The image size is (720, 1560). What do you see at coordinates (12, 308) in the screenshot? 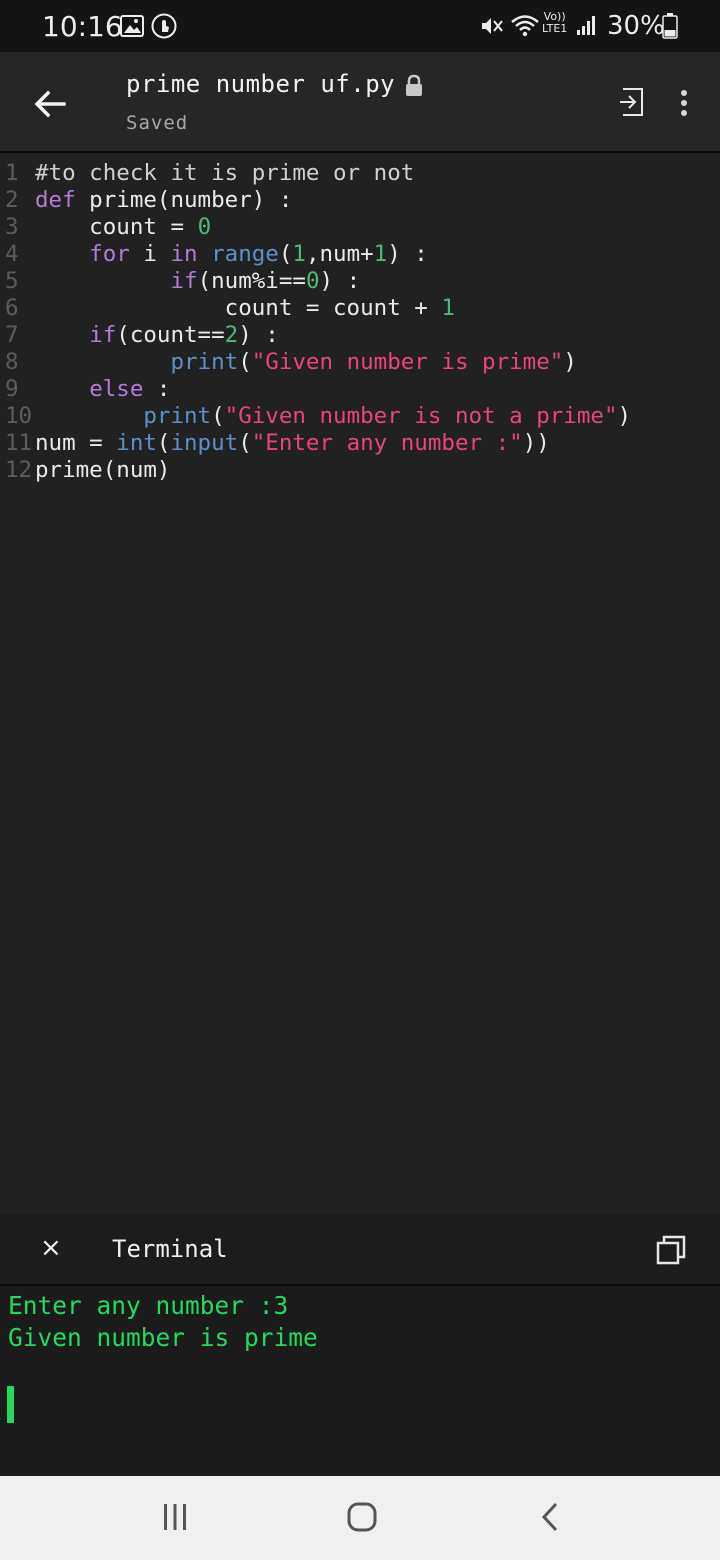
I see `line-number: 6` at bounding box center [12, 308].